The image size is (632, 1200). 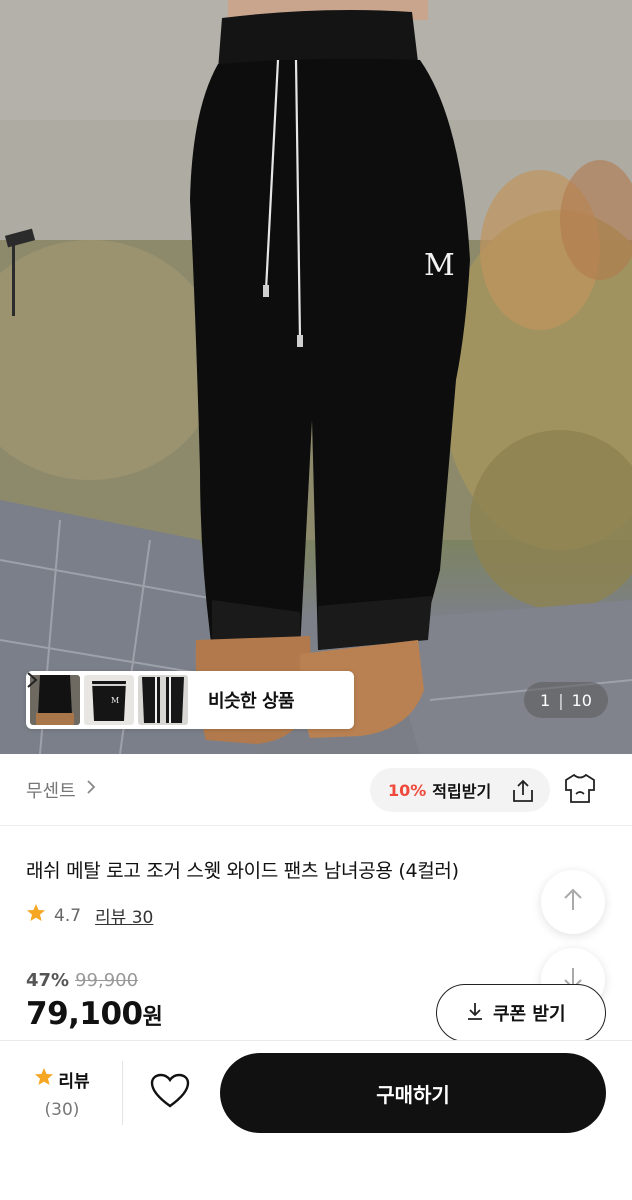 I want to click on image-pager: 1 | 10, so click(x=566, y=700).